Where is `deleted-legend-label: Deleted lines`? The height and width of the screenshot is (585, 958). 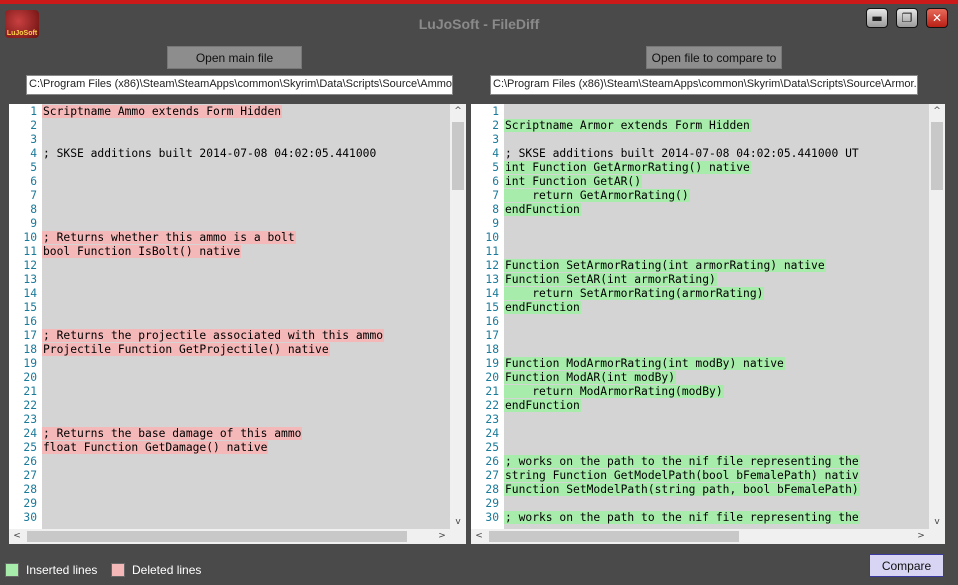 deleted-legend-label: Deleted lines is located at coordinates (167, 570).